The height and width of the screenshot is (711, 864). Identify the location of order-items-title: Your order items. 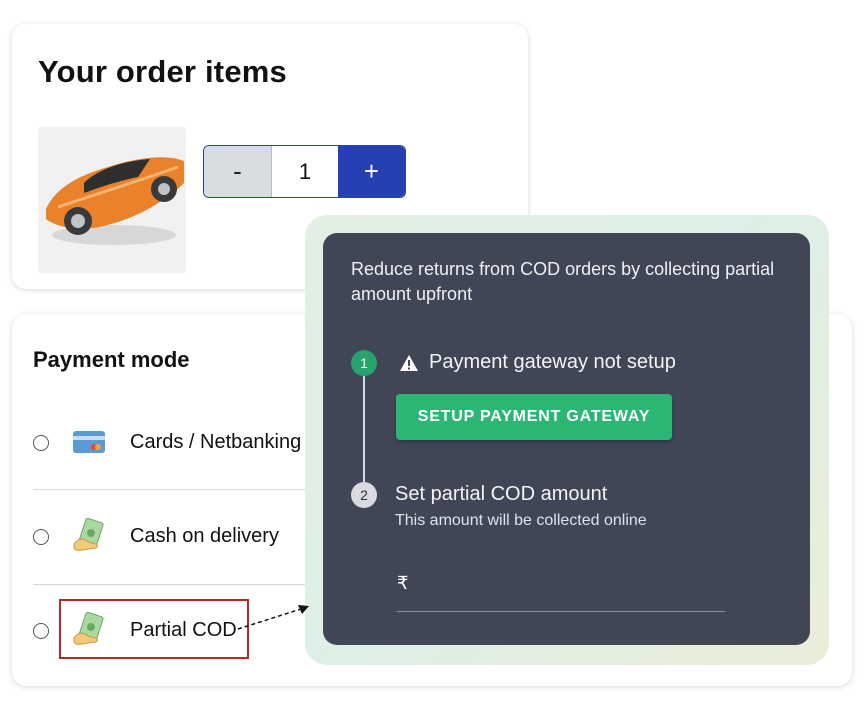
(162, 71).